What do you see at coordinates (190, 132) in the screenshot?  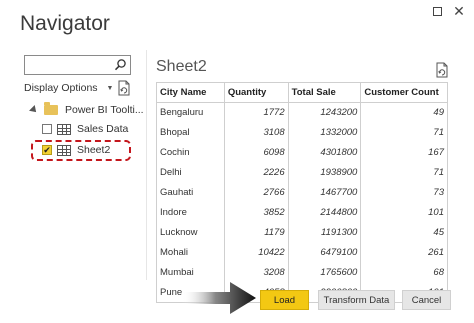 I see `table-cell: Bhopal` at bounding box center [190, 132].